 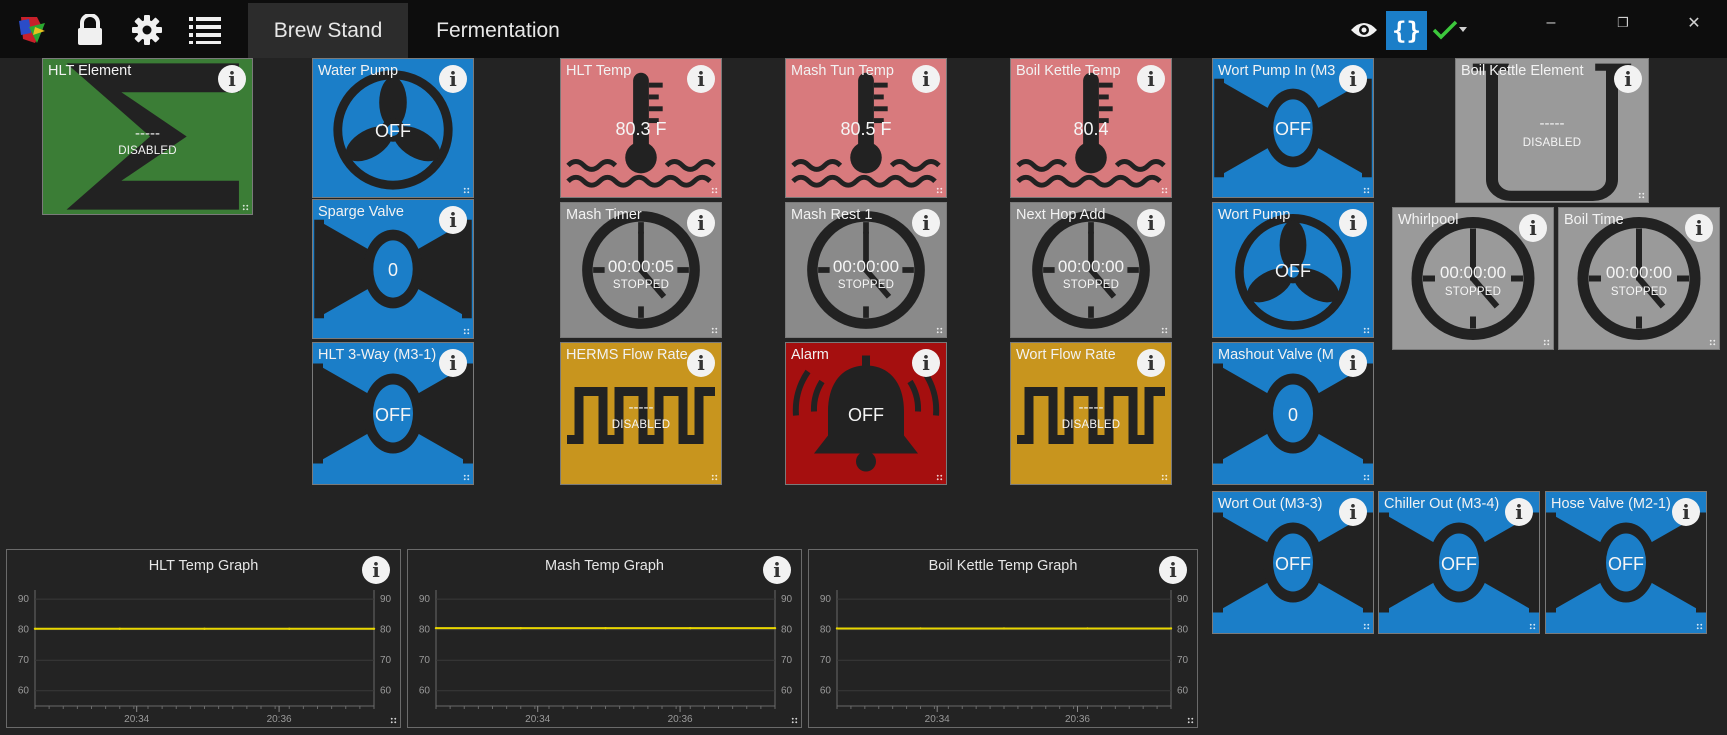 What do you see at coordinates (1694, 23) in the screenshot?
I see `close-button: ✕` at bounding box center [1694, 23].